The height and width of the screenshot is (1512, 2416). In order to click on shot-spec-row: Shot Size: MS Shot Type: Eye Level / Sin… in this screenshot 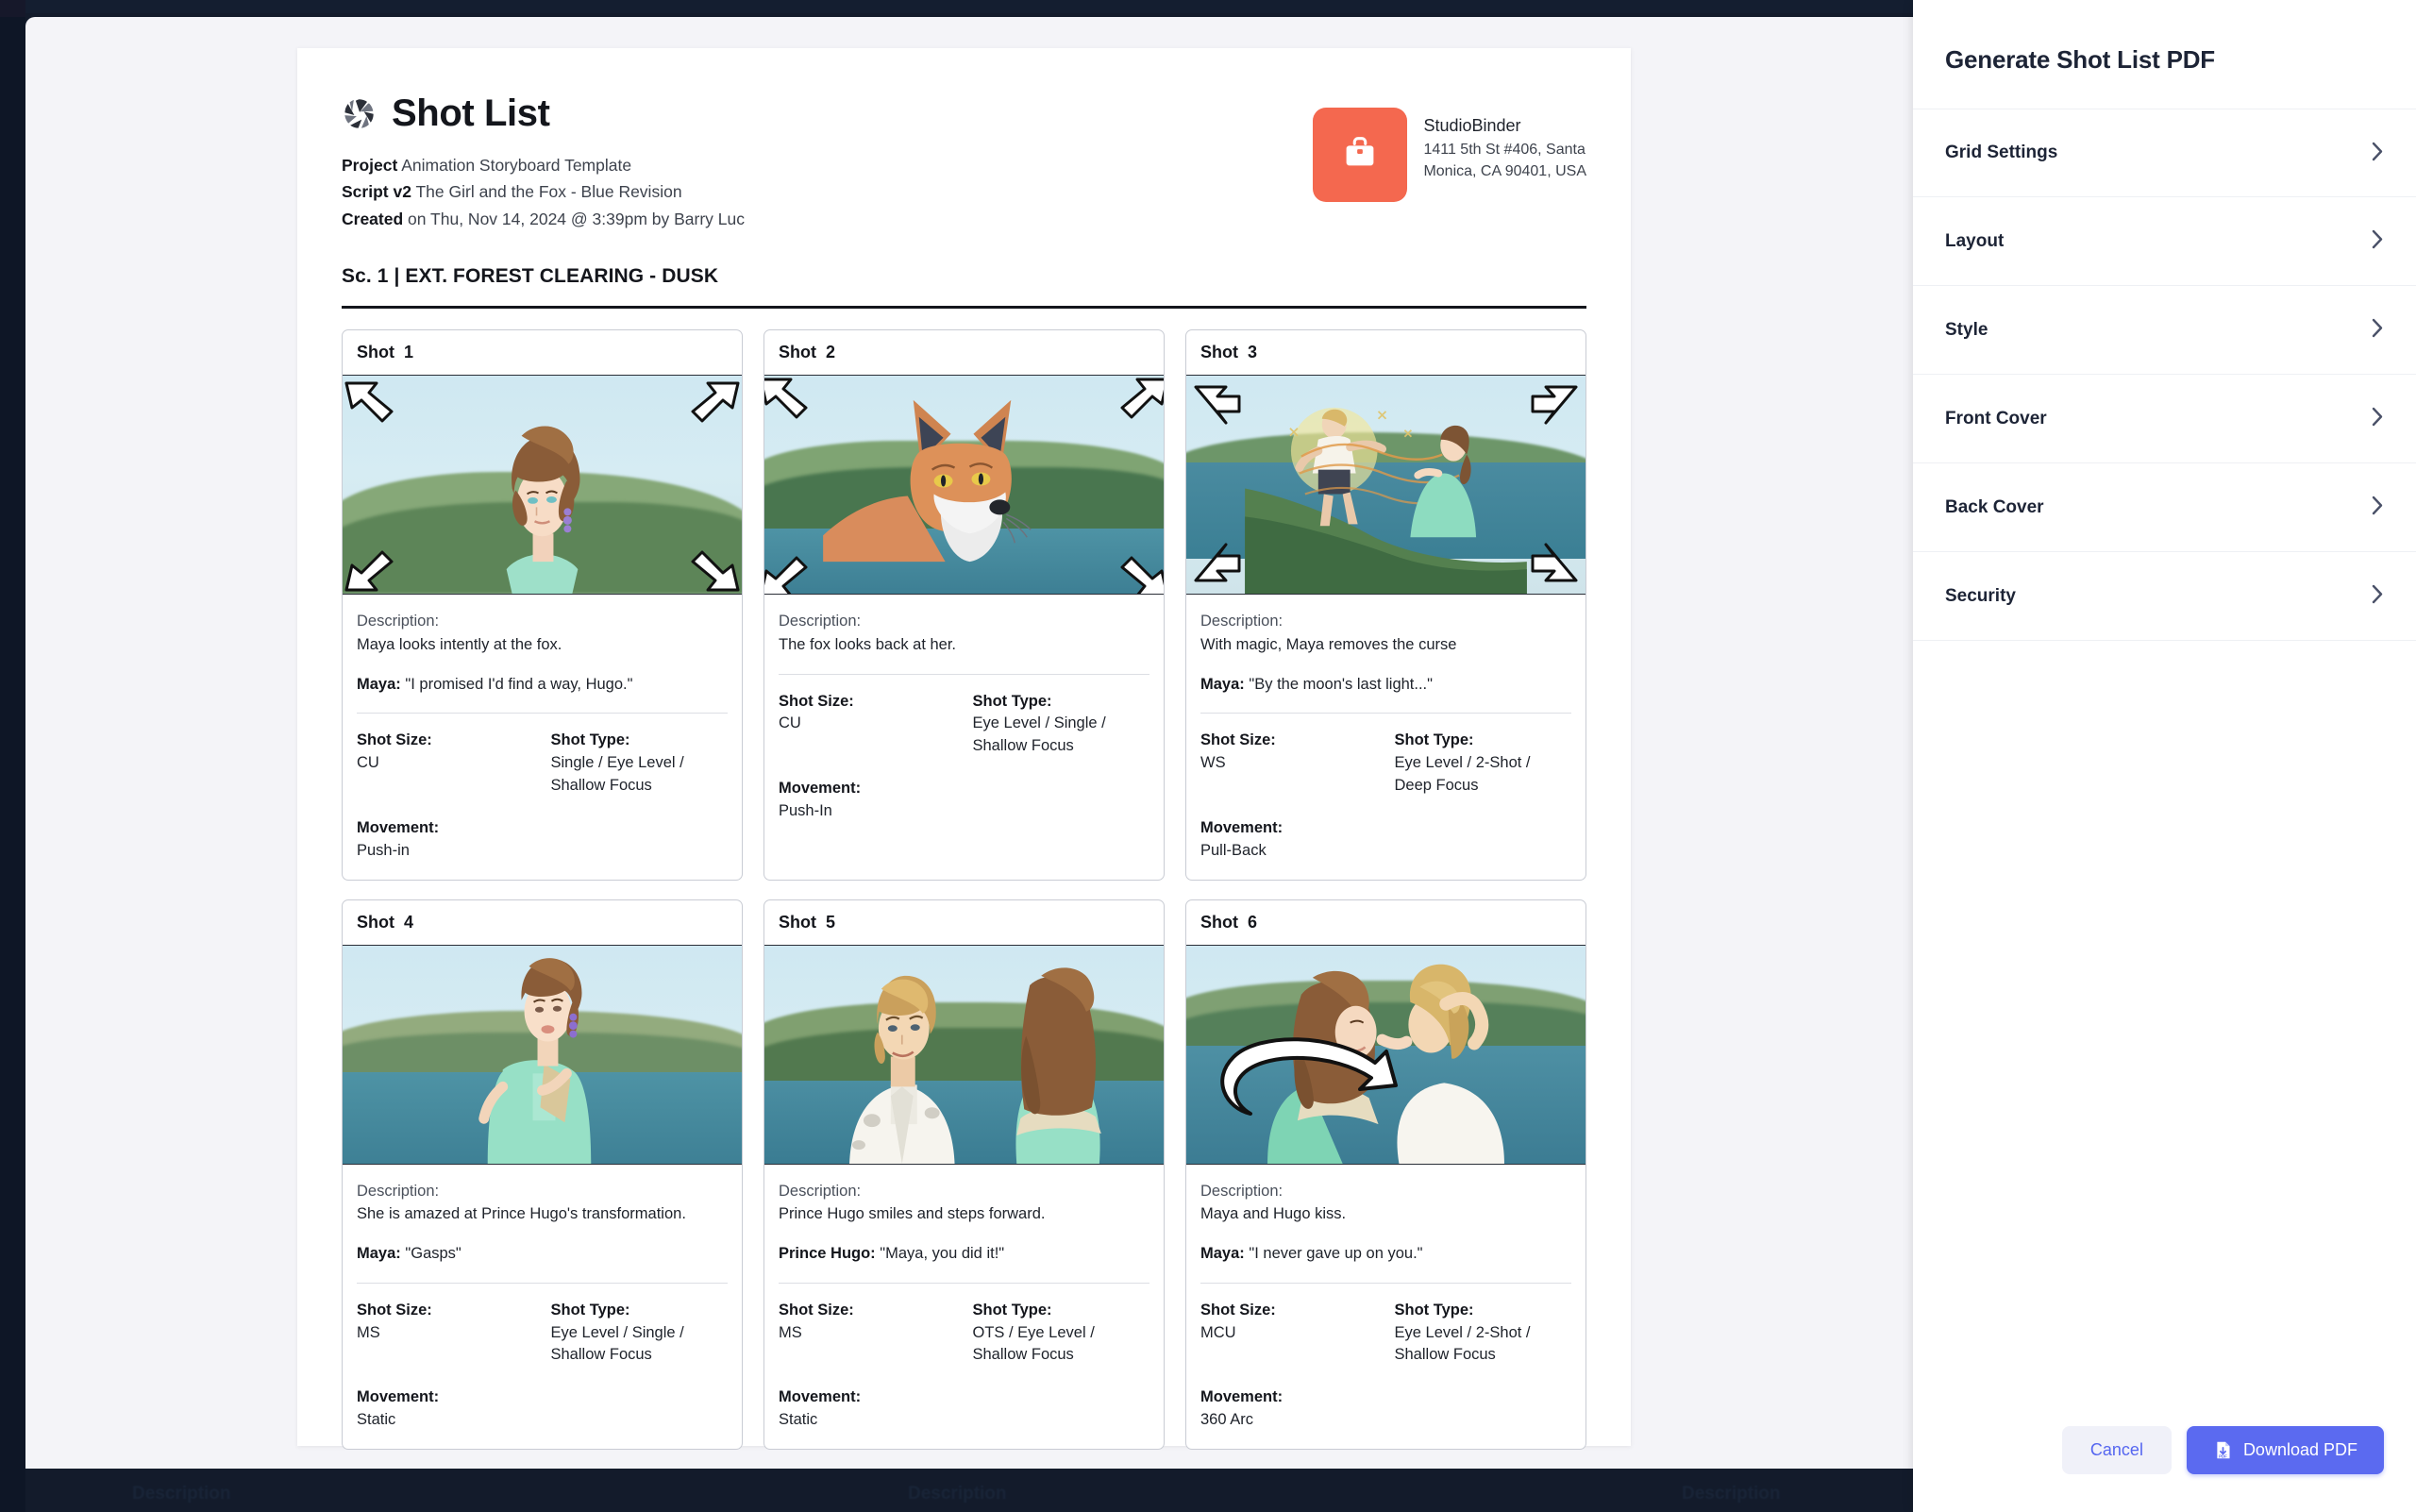, I will do `click(542, 1333)`.